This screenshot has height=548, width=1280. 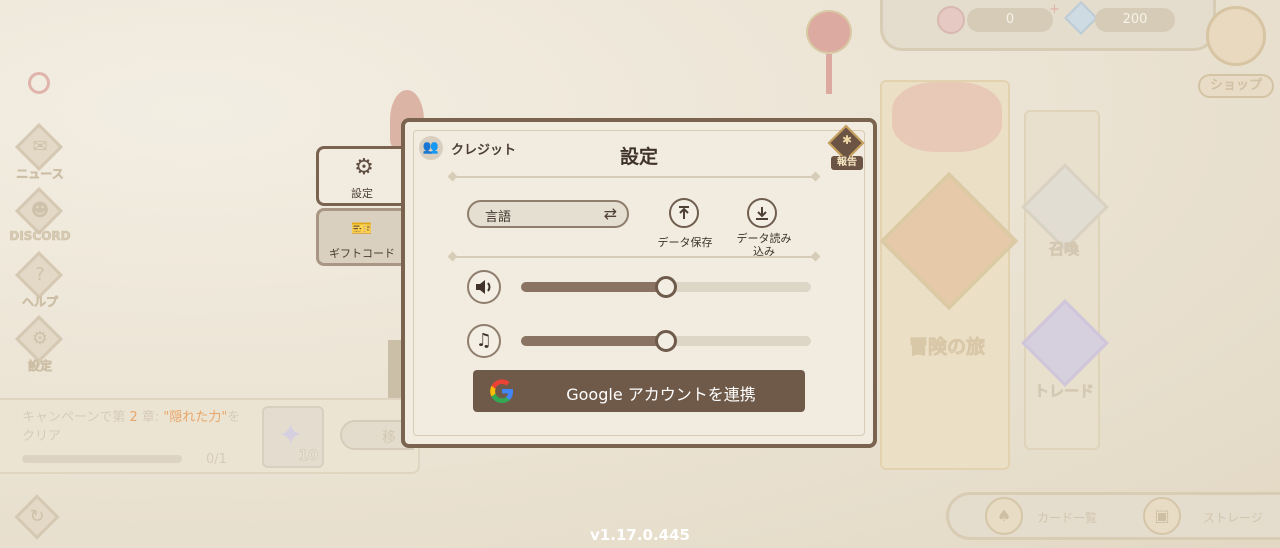 I want to click on sound-slider-fill, so click(x=593, y=287).